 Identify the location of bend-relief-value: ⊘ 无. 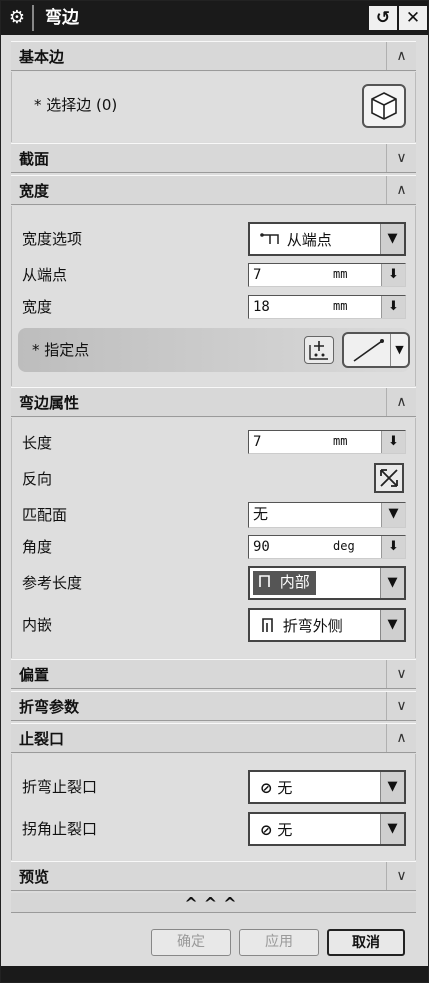
(276, 788).